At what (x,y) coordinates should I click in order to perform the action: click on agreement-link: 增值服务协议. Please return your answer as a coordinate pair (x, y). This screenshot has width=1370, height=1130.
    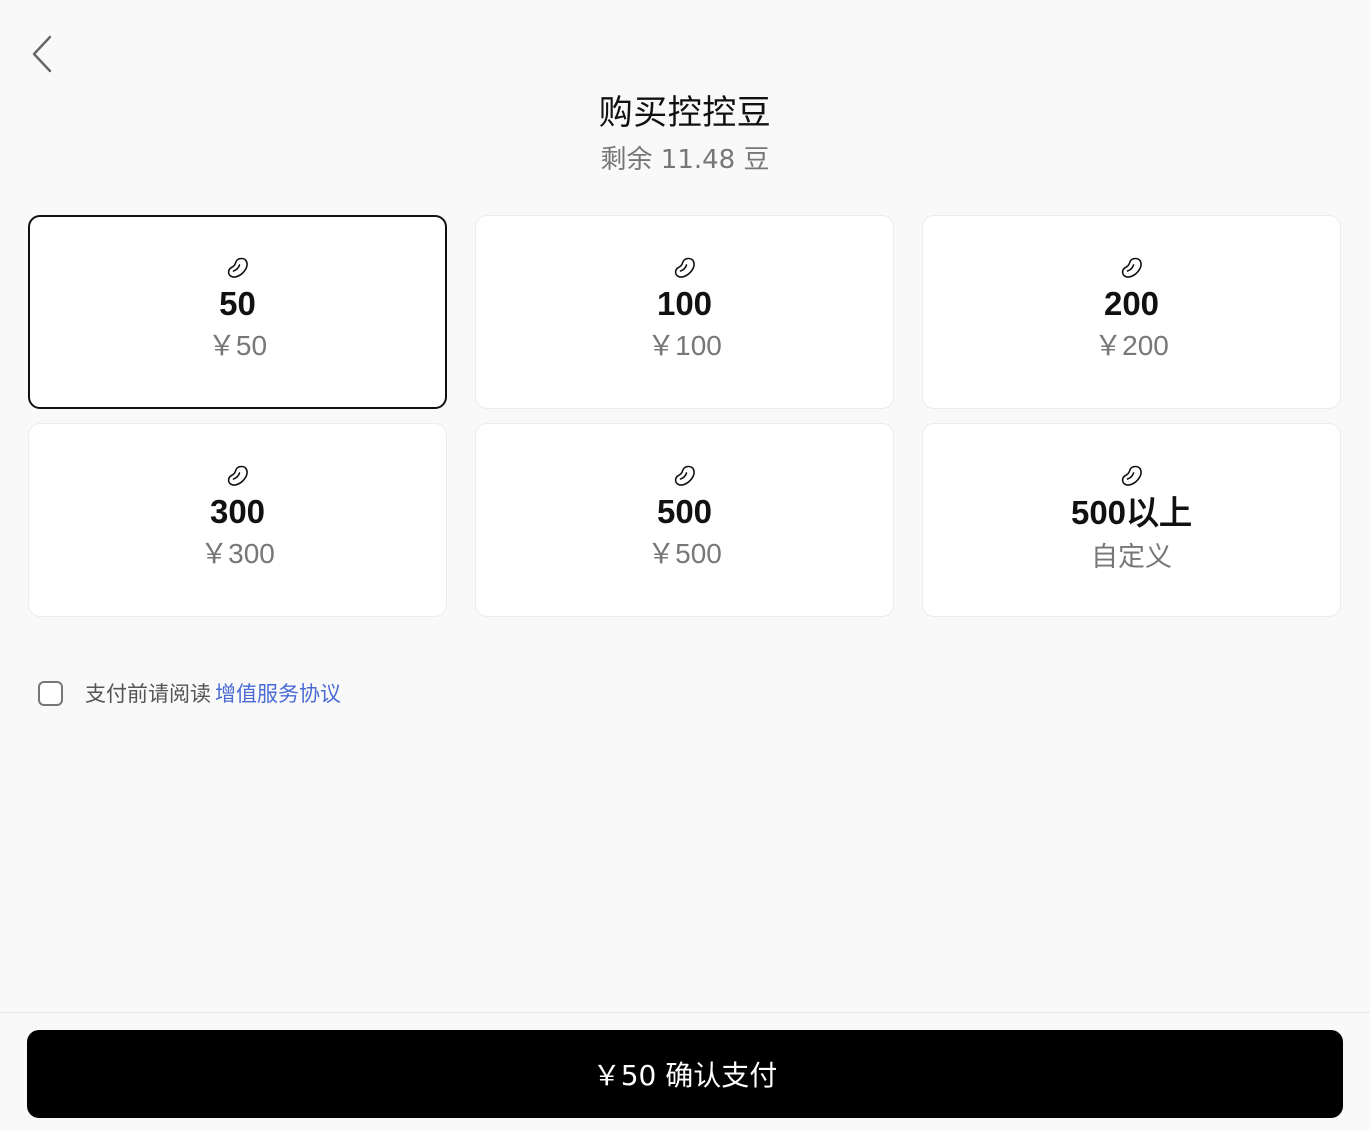
    Looking at the image, I should click on (278, 693).